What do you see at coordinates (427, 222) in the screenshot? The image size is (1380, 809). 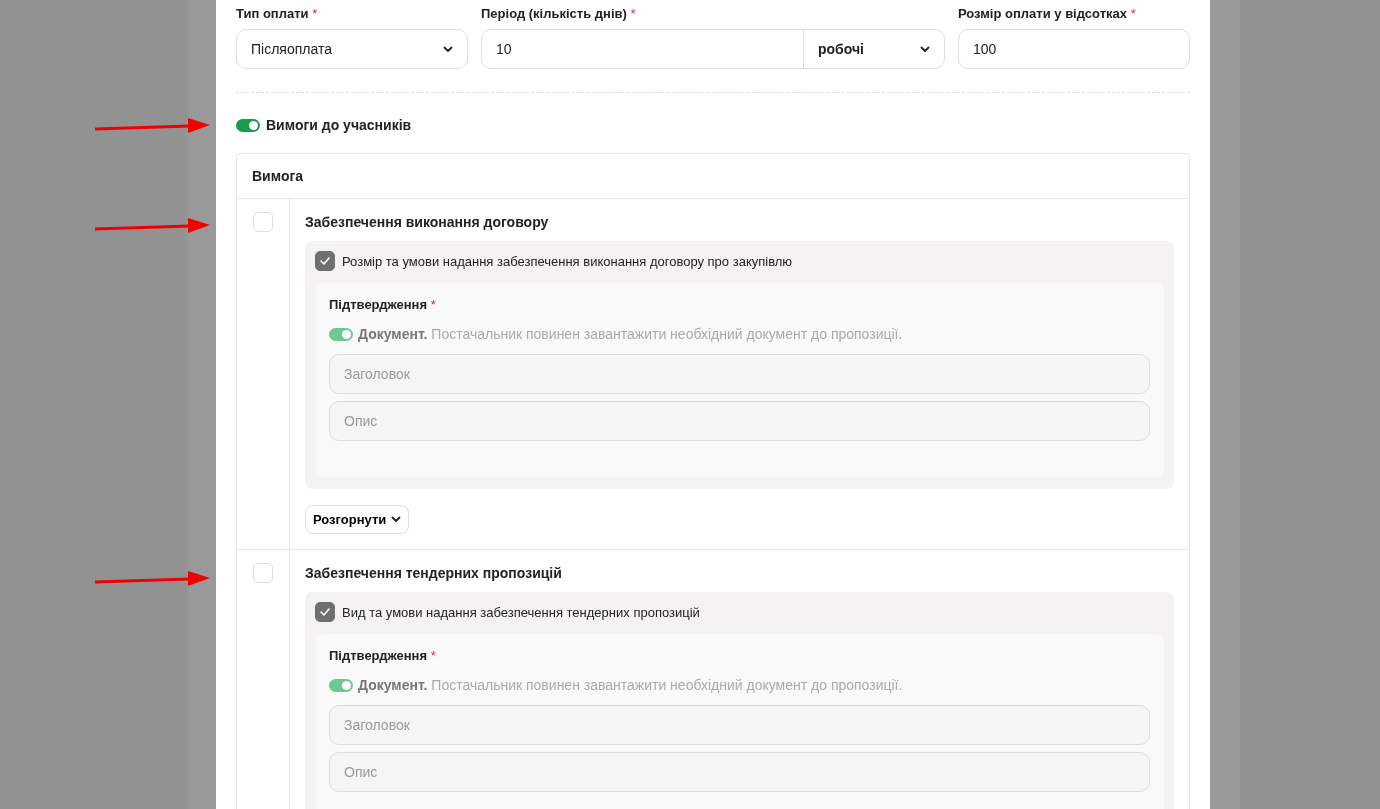 I see `requirement-title: Забезпечення виконання договору` at bounding box center [427, 222].